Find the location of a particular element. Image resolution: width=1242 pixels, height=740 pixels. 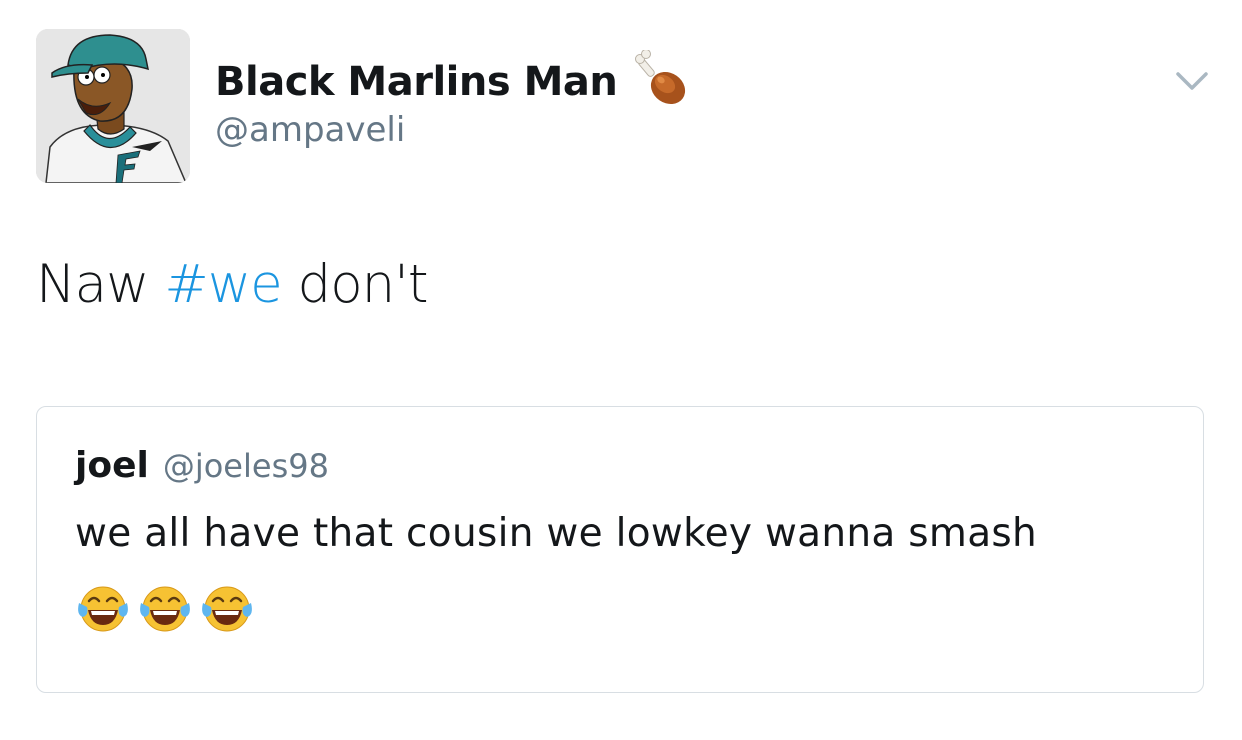

quoted-tweet-emojis is located at coordinates (165, 607).